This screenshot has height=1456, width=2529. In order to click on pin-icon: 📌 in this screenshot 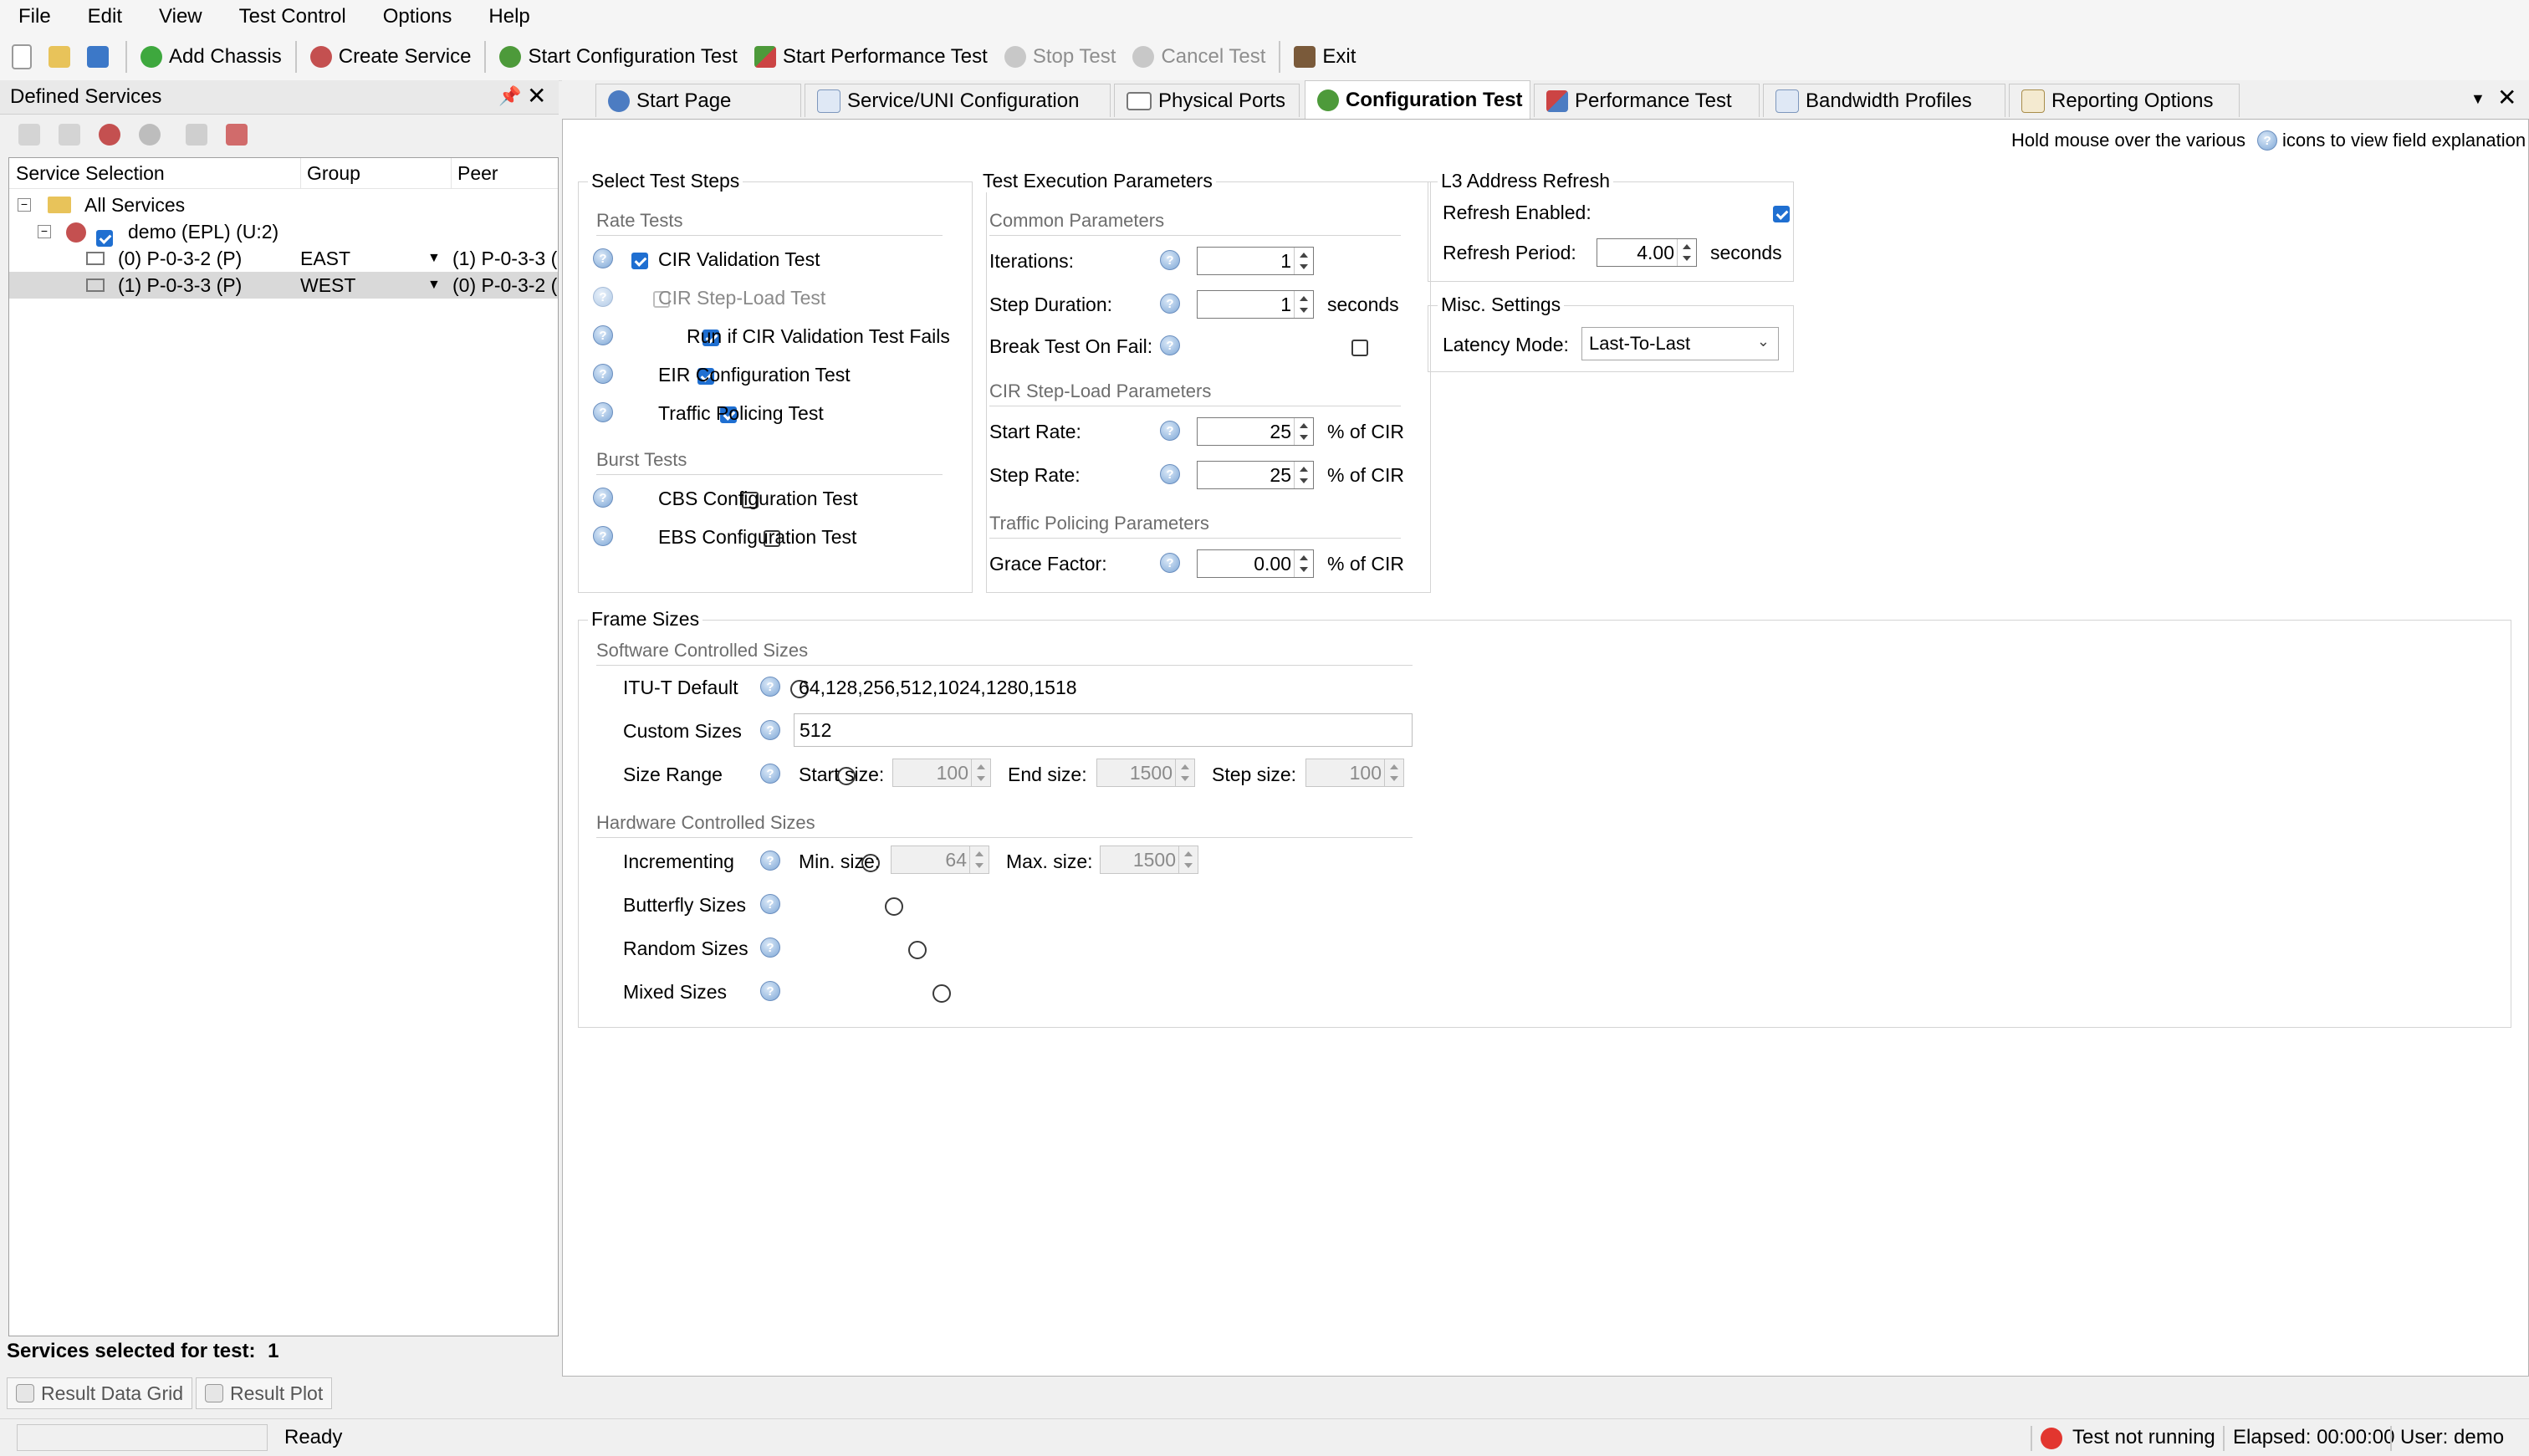, I will do `click(509, 96)`.